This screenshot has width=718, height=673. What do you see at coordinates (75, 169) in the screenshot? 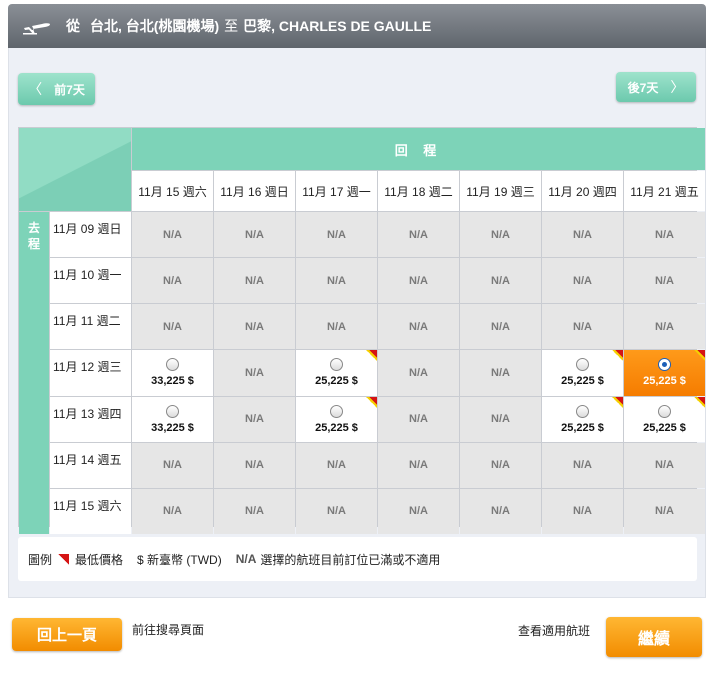
I see `grid-corner` at bounding box center [75, 169].